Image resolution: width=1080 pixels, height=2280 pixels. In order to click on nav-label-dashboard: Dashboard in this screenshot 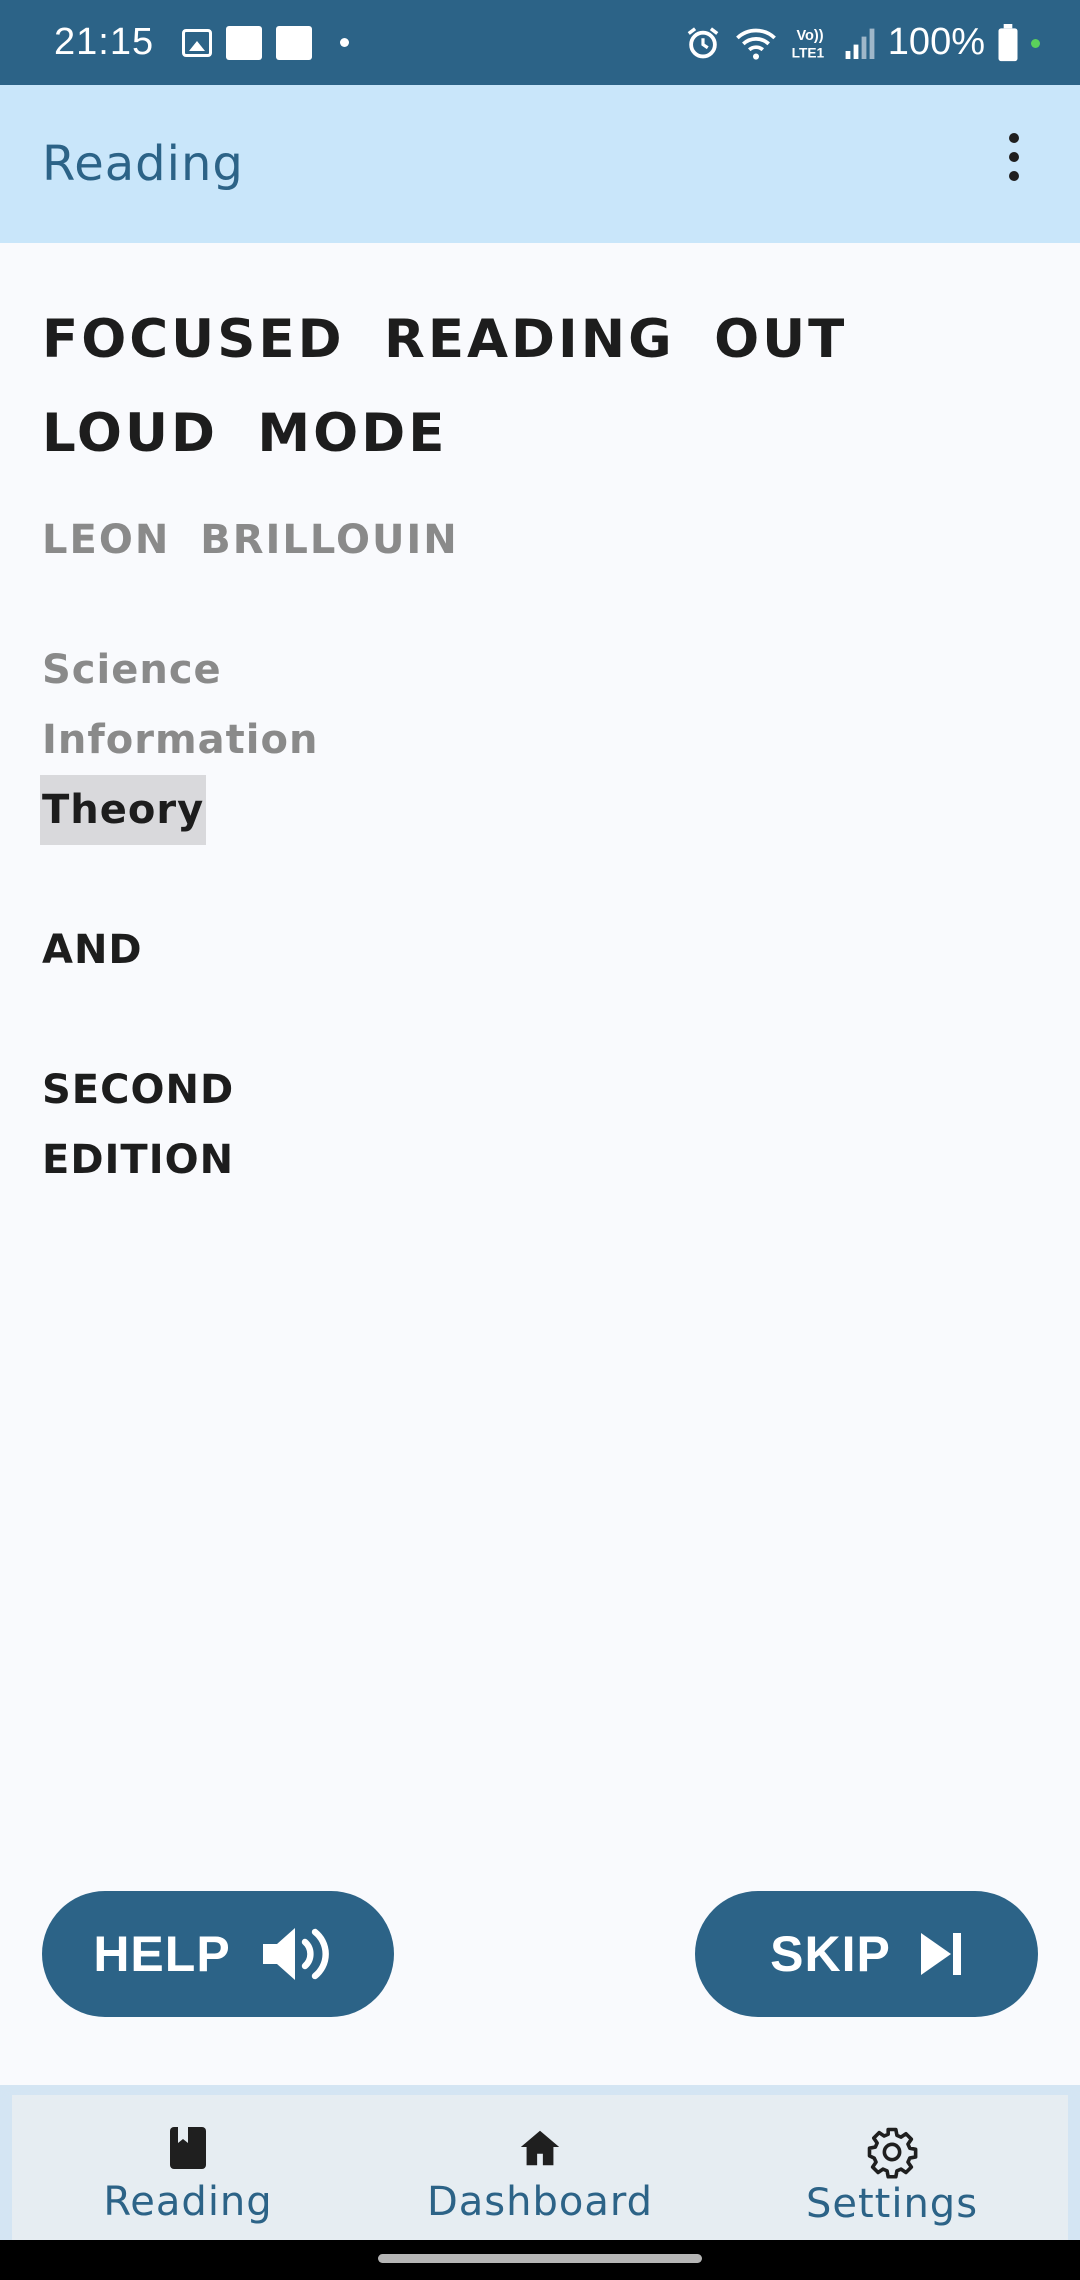, I will do `click(539, 2202)`.